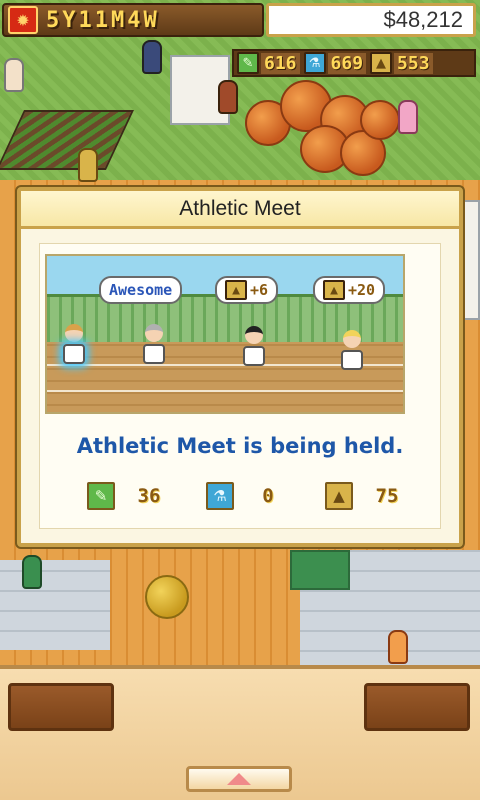 This screenshot has width=480, height=800. Describe the element at coordinates (387, 496) in the screenshot. I see `reward-value: 75` at that location.